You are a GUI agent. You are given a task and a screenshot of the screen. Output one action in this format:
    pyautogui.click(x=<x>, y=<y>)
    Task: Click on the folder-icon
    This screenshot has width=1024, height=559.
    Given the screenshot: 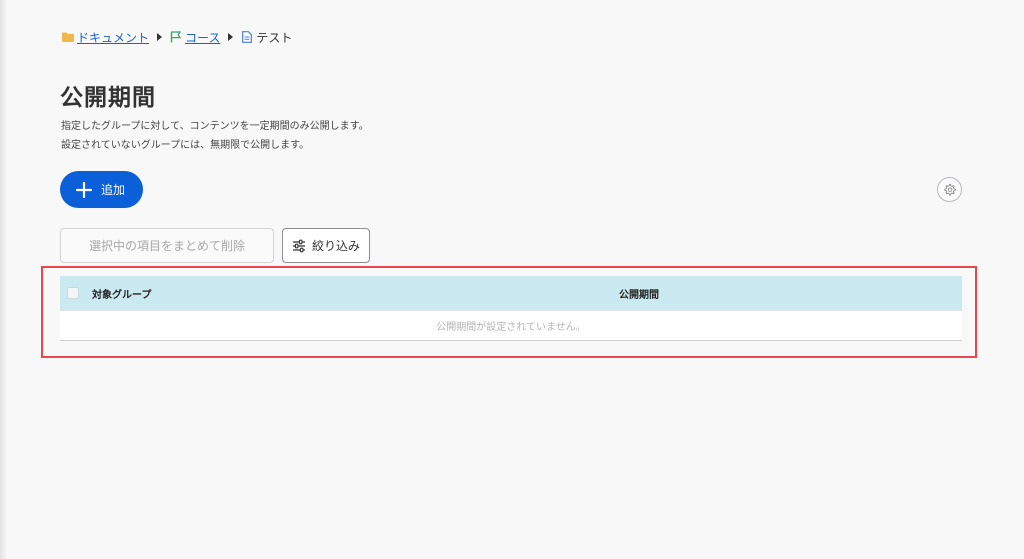 What is the action you would take?
    pyautogui.click(x=67, y=37)
    